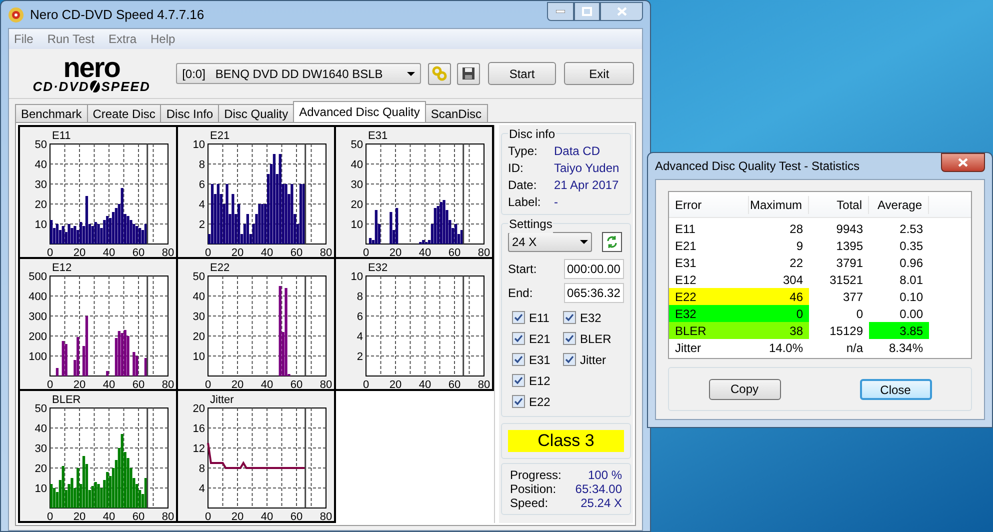 The height and width of the screenshot is (532, 993). What do you see at coordinates (66, 400) in the screenshot?
I see `chart-title: BLER` at bounding box center [66, 400].